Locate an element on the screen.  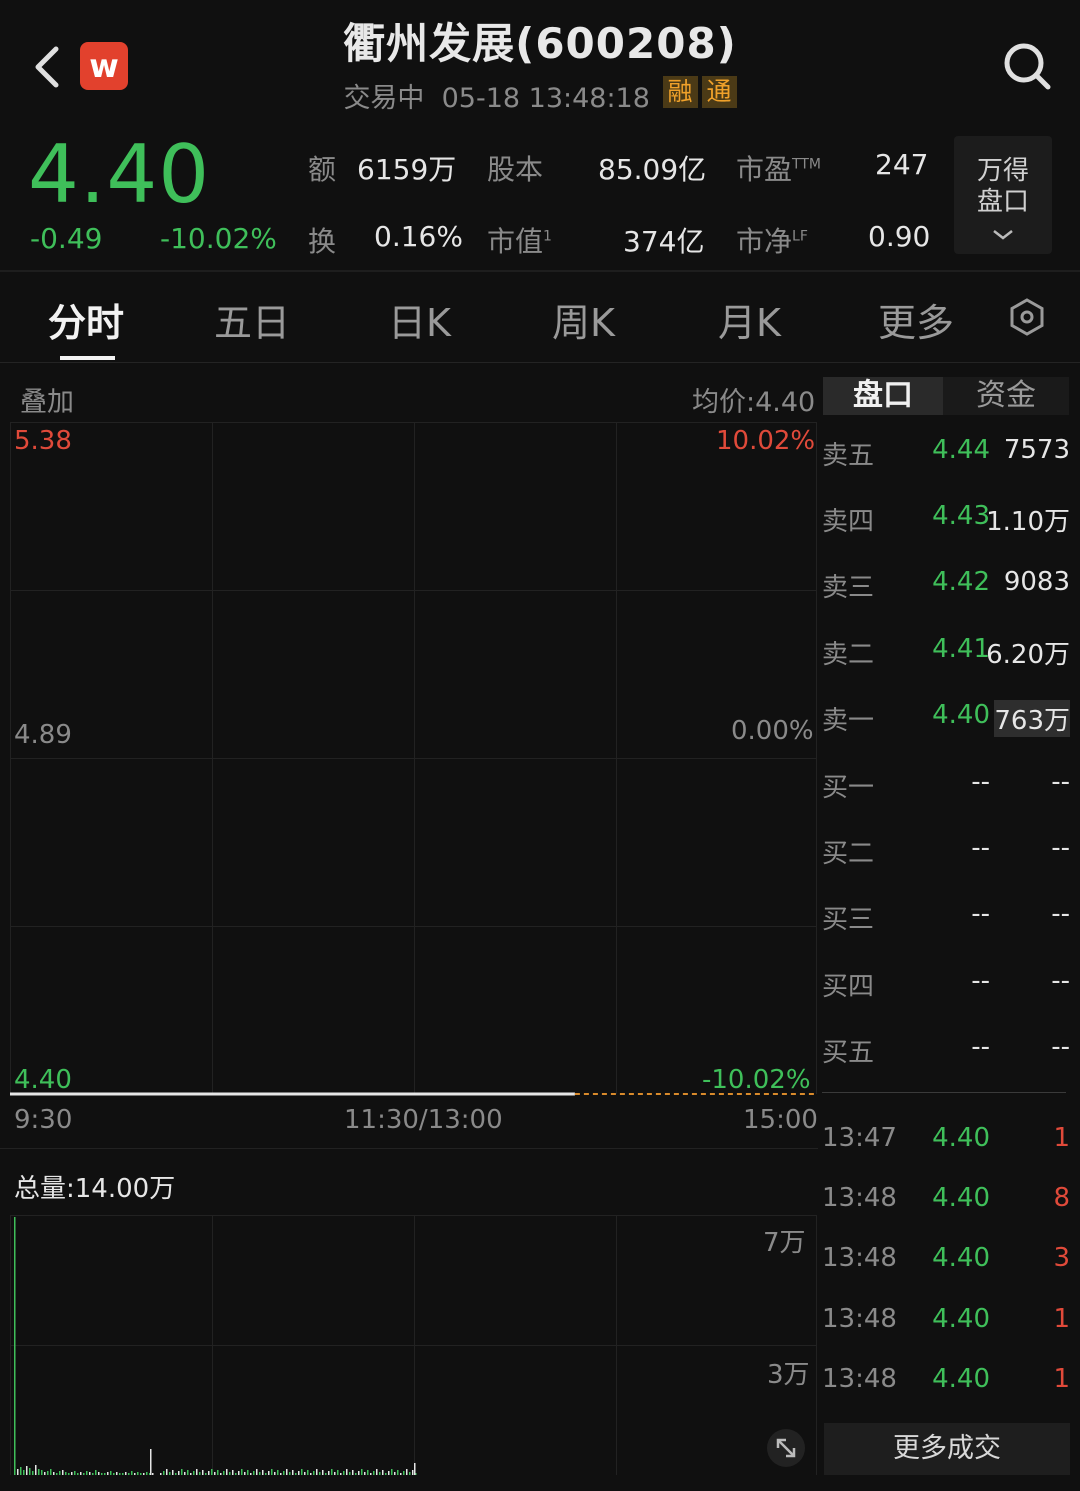
avg-price: 均价:4.40 is located at coordinates (754, 402).